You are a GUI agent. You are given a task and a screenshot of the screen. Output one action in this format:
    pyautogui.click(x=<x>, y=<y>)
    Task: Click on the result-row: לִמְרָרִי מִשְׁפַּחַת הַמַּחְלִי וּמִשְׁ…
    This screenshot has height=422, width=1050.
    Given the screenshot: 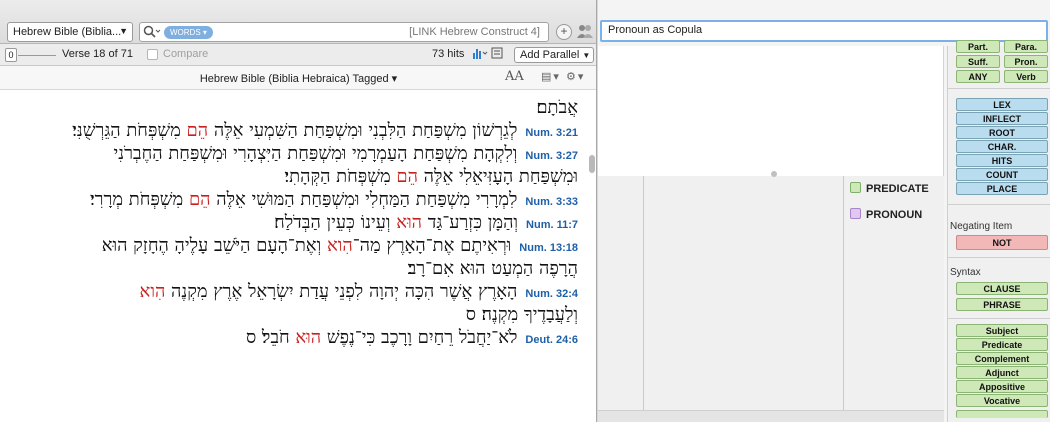 What is the action you would take?
    pyautogui.click(x=334, y=200)
    